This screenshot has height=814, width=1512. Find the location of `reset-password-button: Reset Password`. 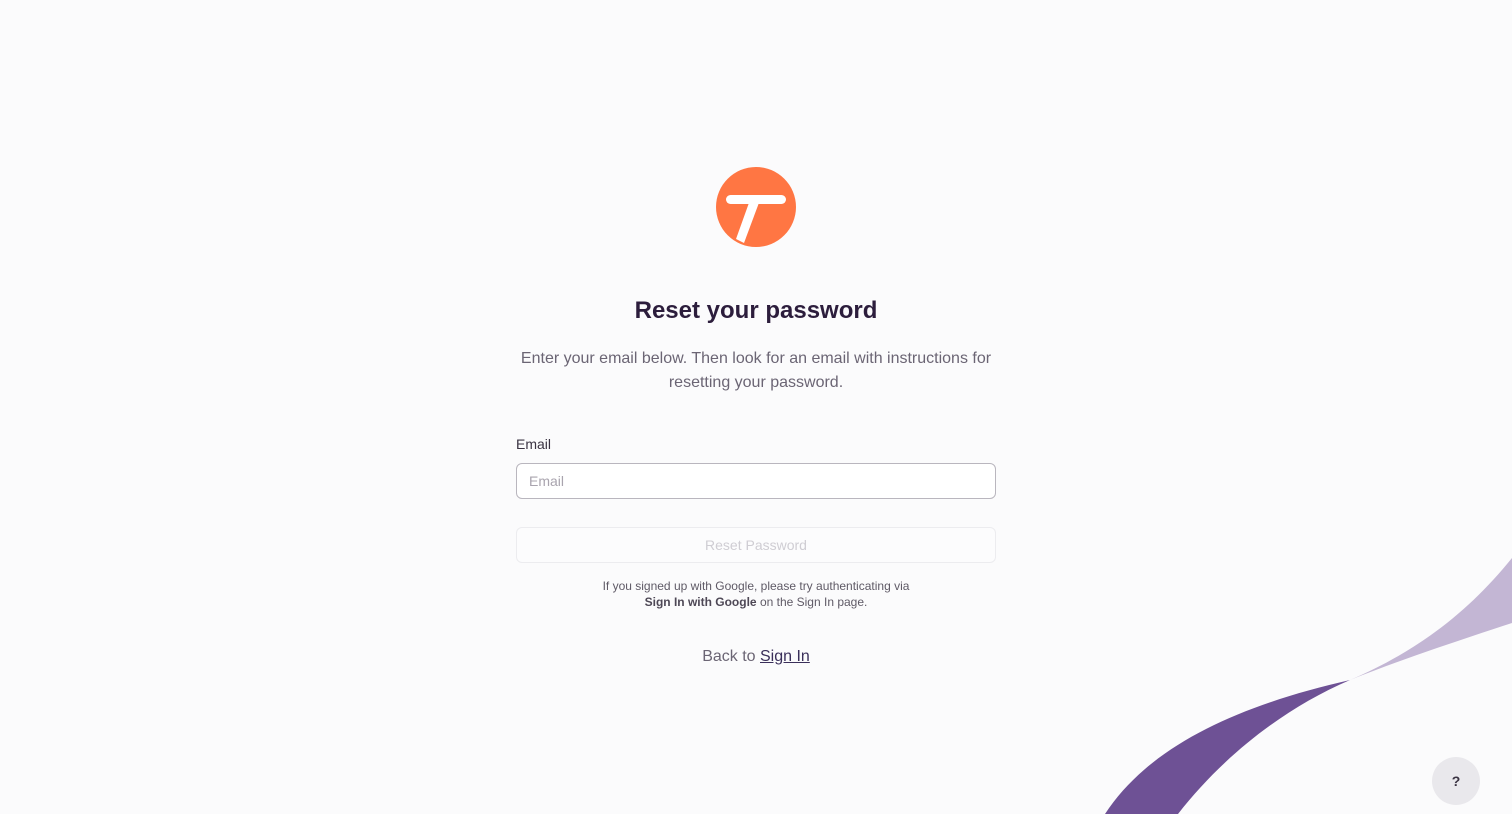

reset-password-button: Reset Password is located at coordinates (756, 545).